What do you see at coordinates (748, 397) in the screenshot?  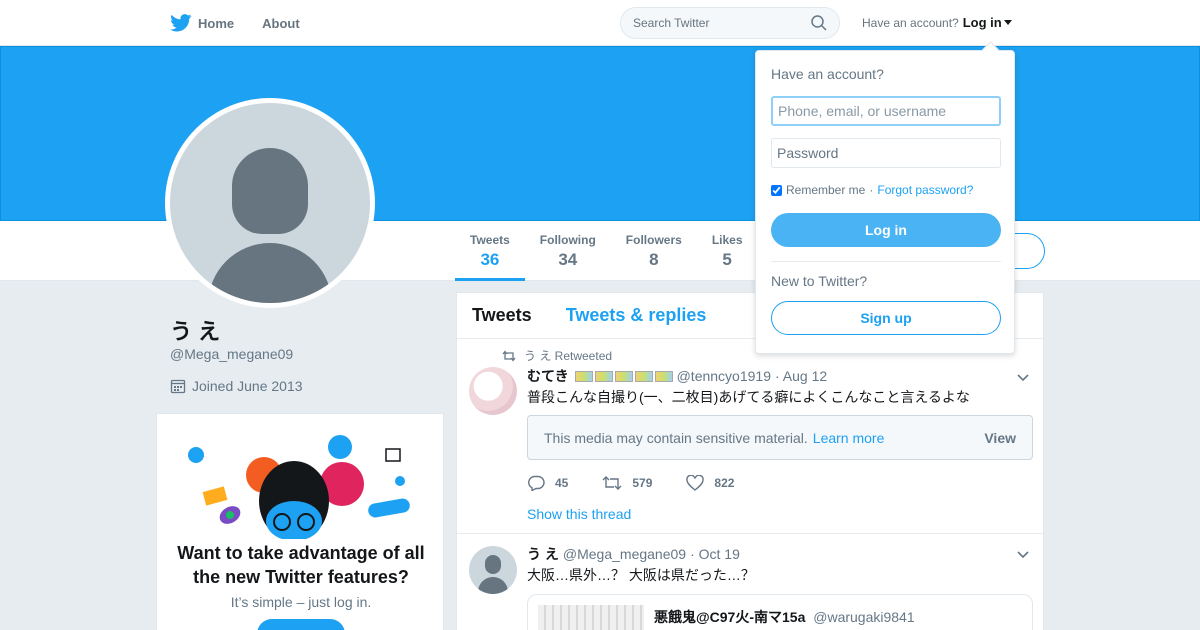 I see `tweet-text: 普段こんな自撮り(一、二枚目)あげてる癖によくこんなこと言えるよな` at bounding box center [748, 397].